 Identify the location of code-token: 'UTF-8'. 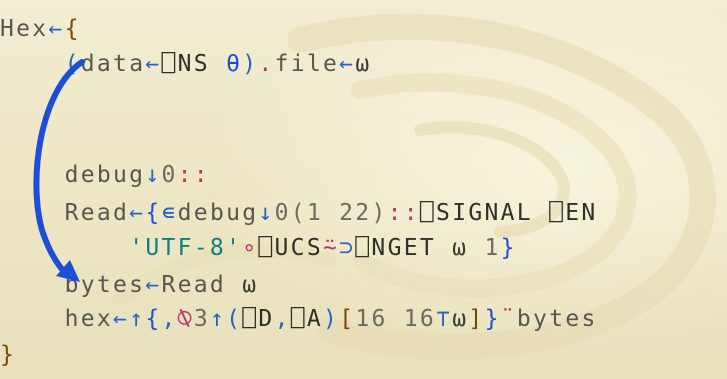
(186, 248).